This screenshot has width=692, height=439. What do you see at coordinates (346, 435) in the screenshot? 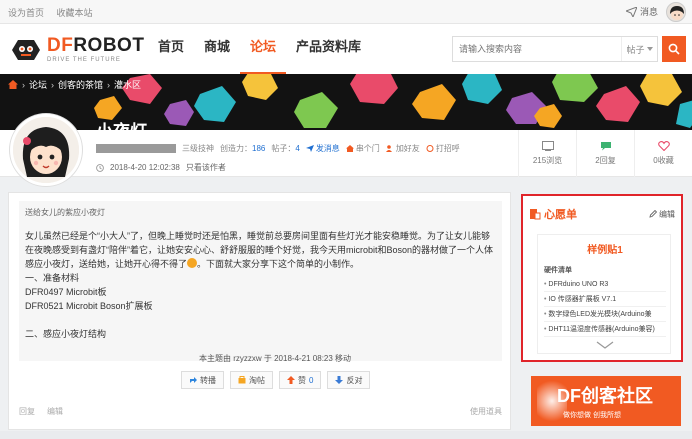
I see `bottom-strip` at bounding box center [346, 435].